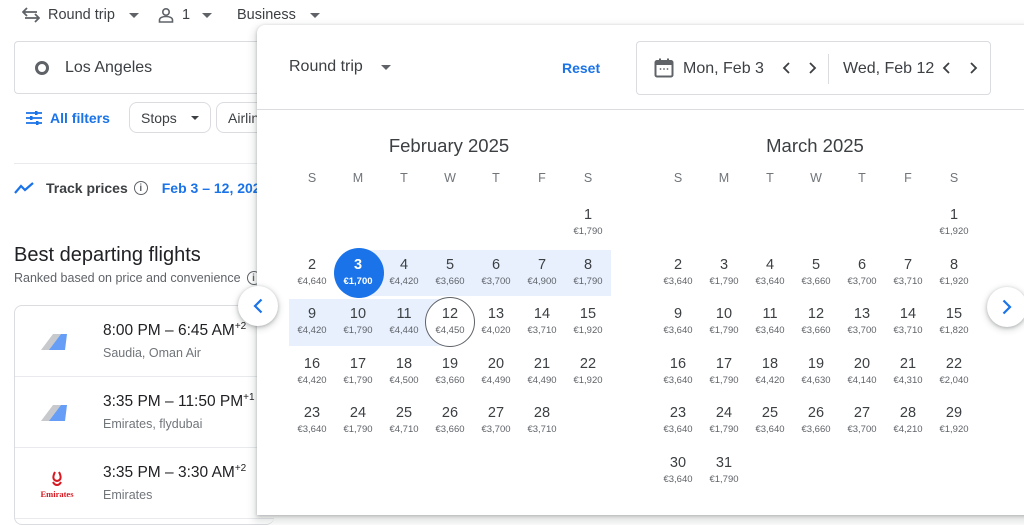 The image size is (1024, 525). Describe the element at coordinates (80, 118) in the screenshot. I see `all-filters-label: All filters` at that location.